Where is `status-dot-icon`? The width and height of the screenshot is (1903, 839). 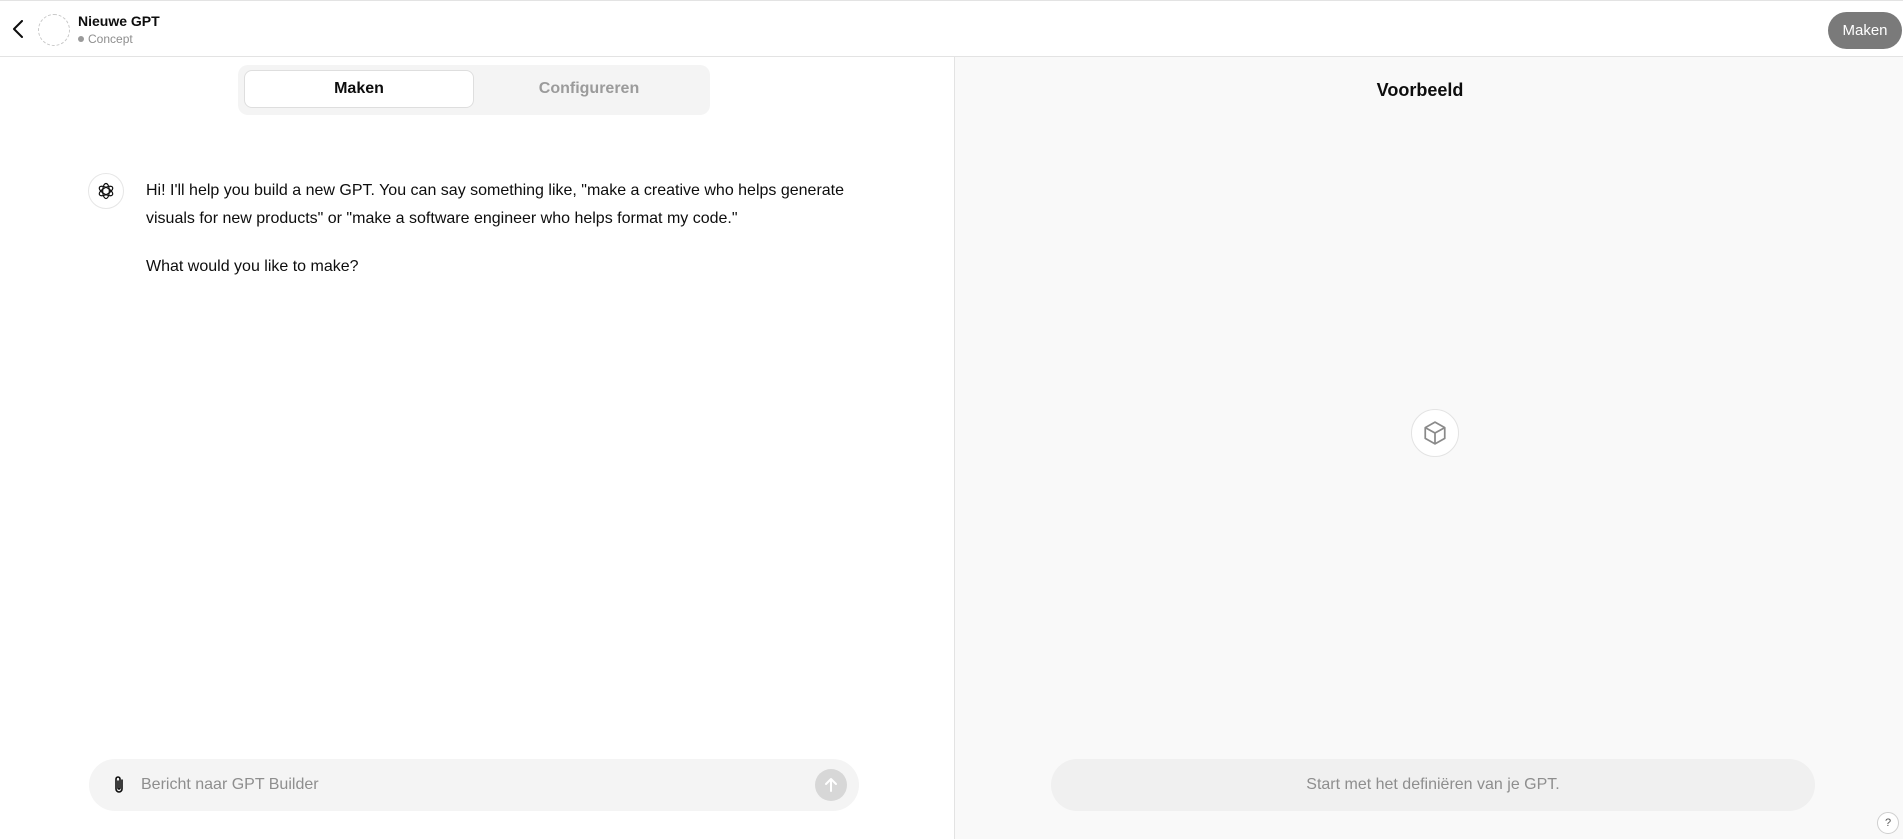
status-dot-icon is located at coordinates (81, 39).